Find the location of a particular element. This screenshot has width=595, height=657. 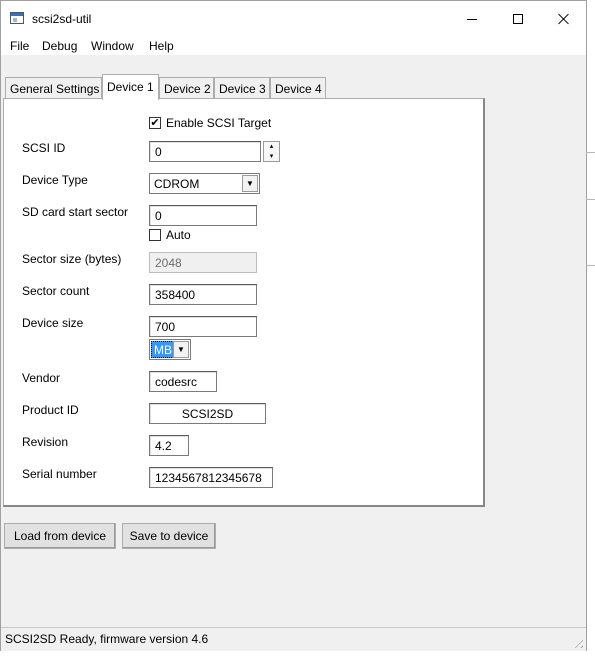

minimize-icon is located at coordinates (472, 19).